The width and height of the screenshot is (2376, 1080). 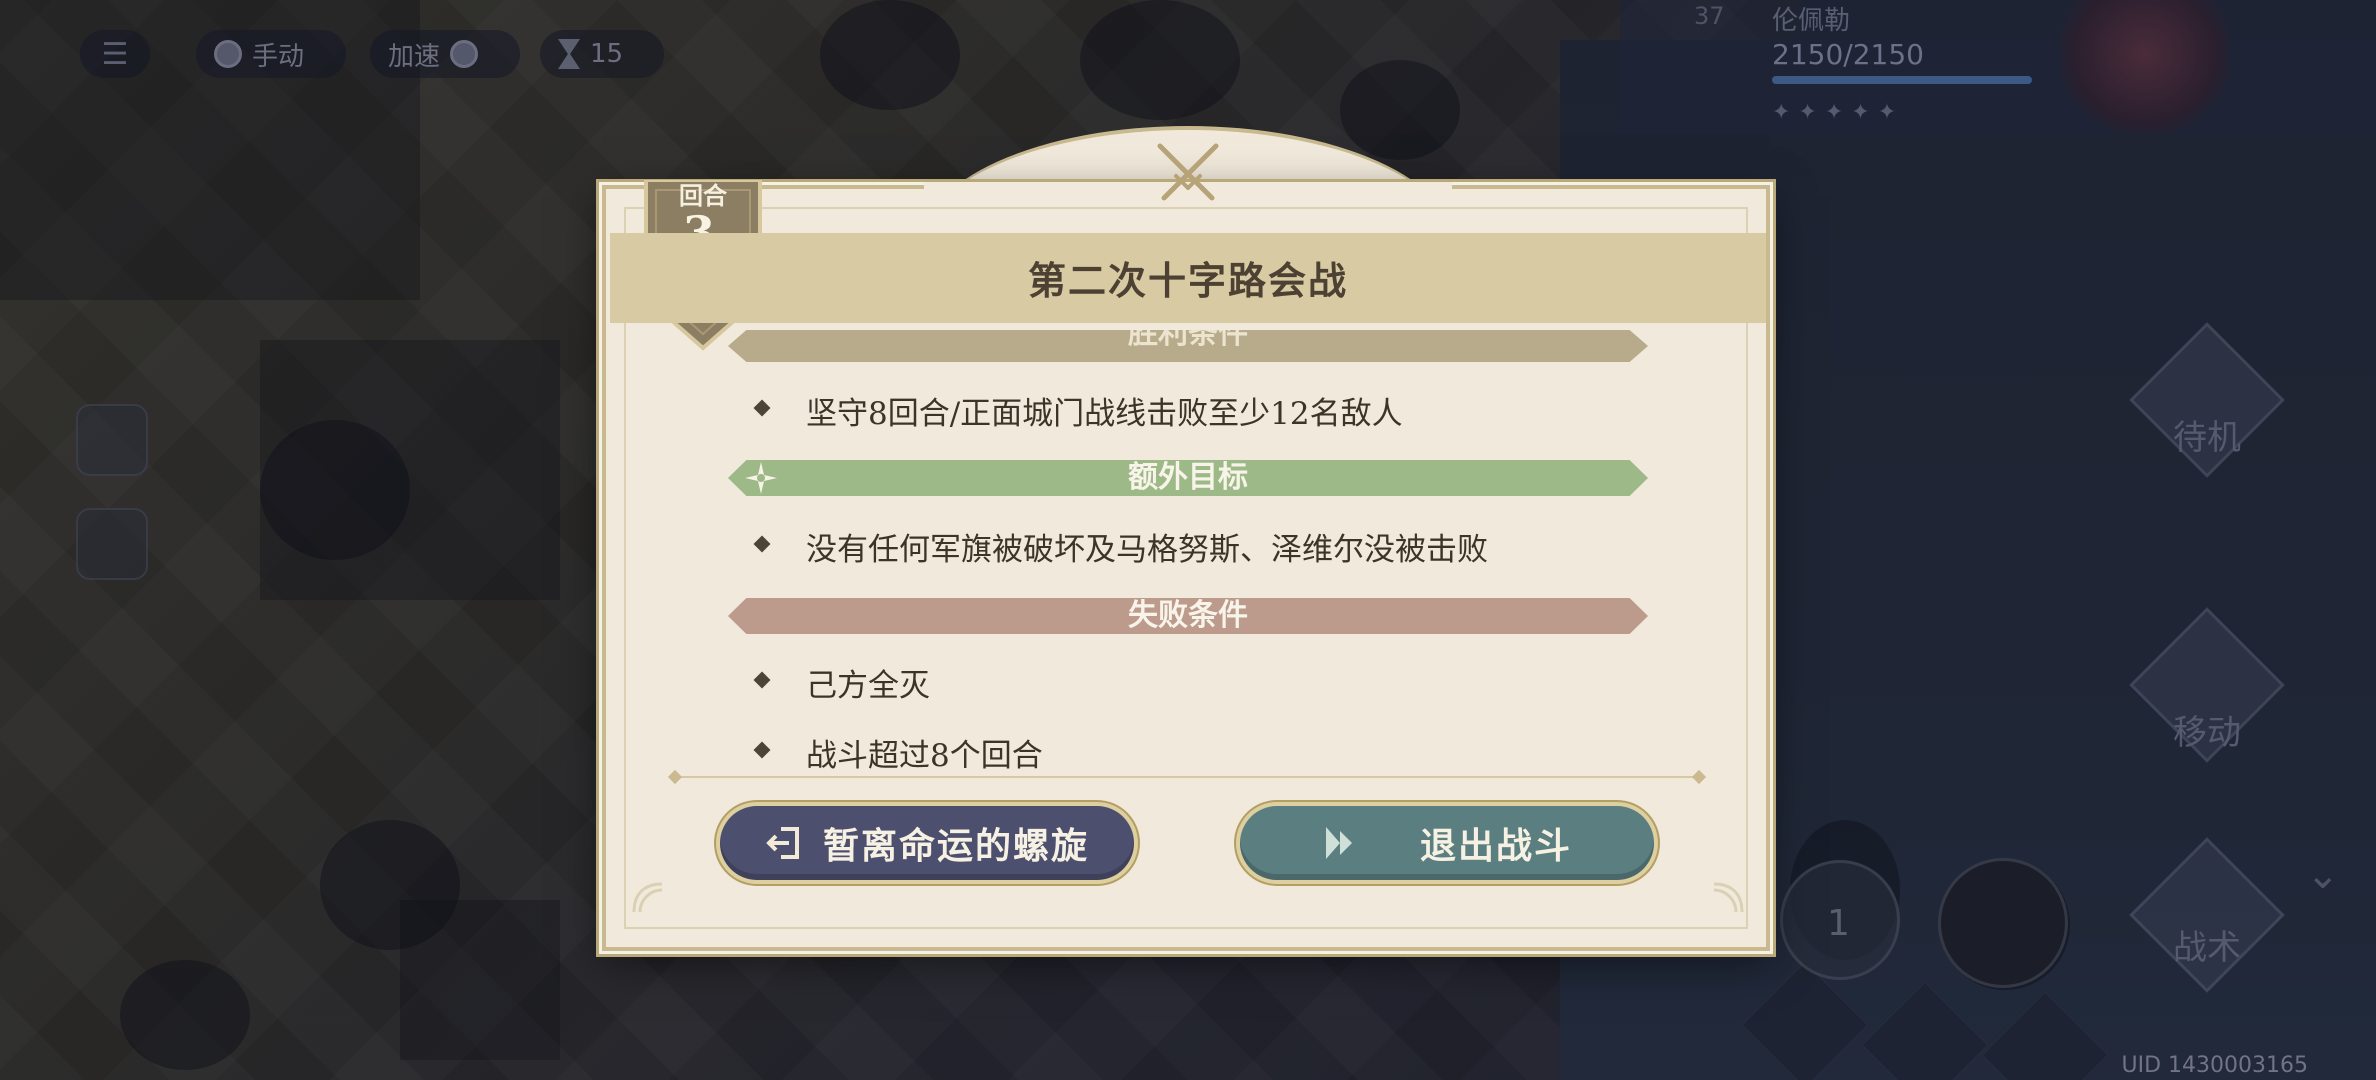 What do you see at coordinates (1187, 280) in the screenshot?
I see `dialog-title-overlay: 第二次十字路会战` at bounding box center [1187, 280].